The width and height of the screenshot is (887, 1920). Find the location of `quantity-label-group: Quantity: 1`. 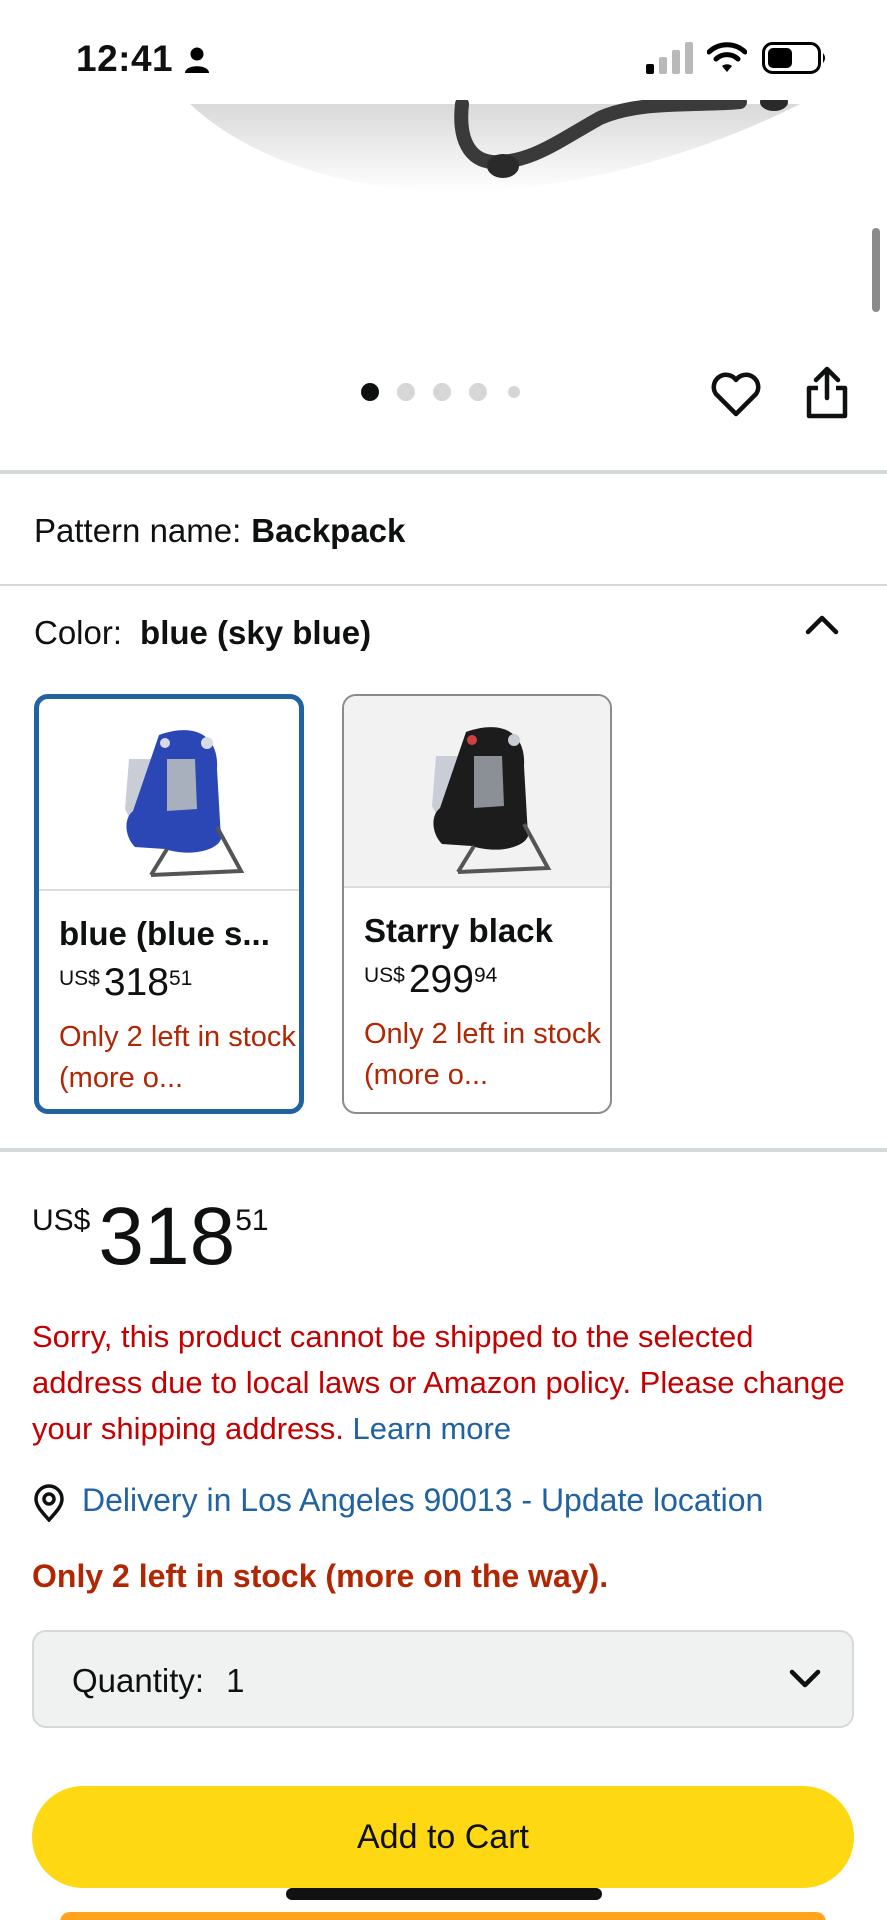

quantity-label-group: Quantity: 1 is located at coordinates (158, 1681).